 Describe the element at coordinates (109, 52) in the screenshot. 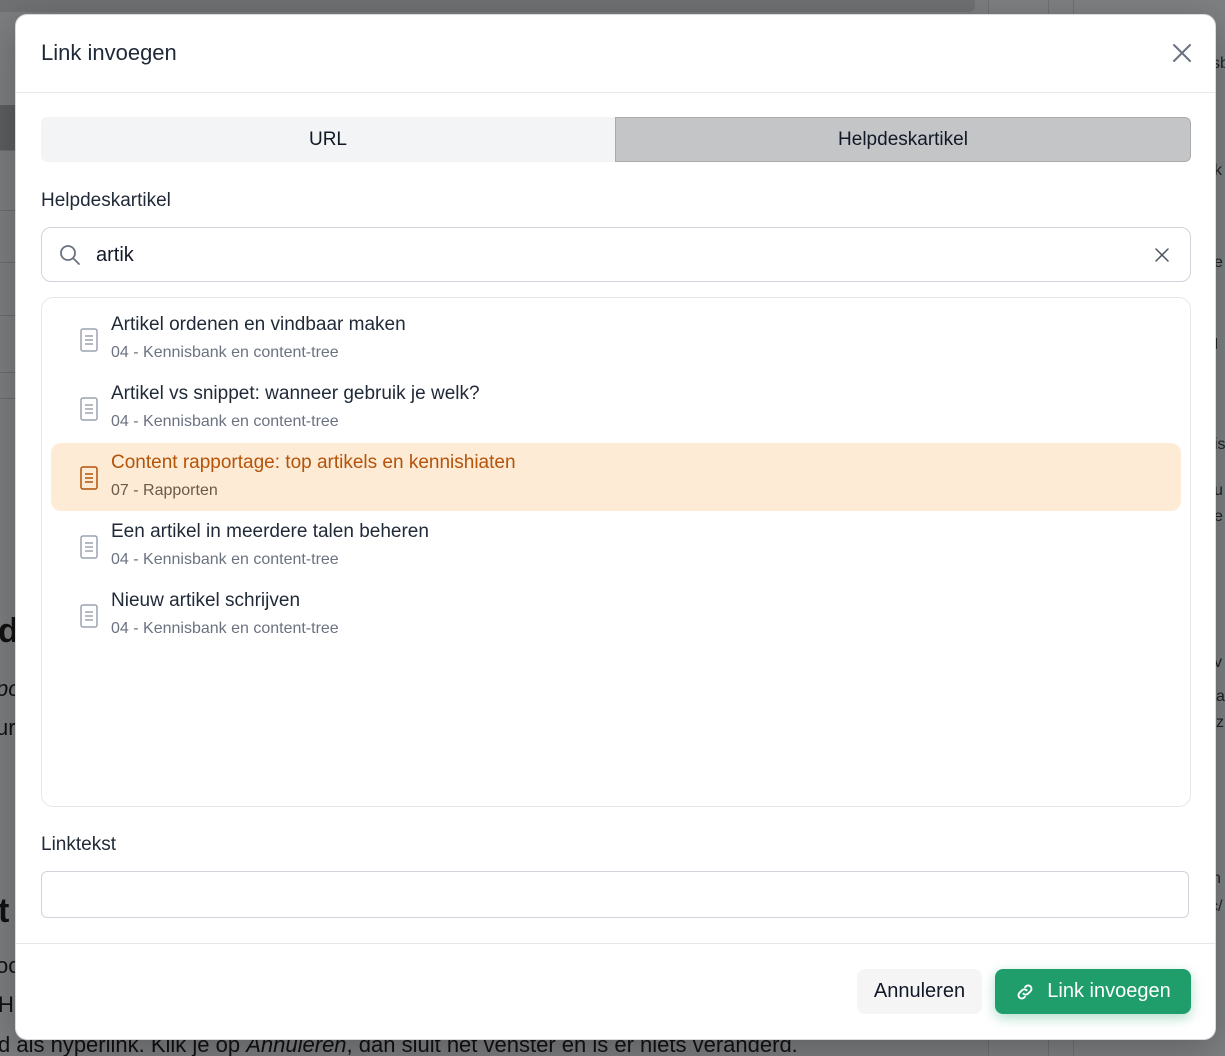

I see `dialog-title: Link invoegen` at that location.